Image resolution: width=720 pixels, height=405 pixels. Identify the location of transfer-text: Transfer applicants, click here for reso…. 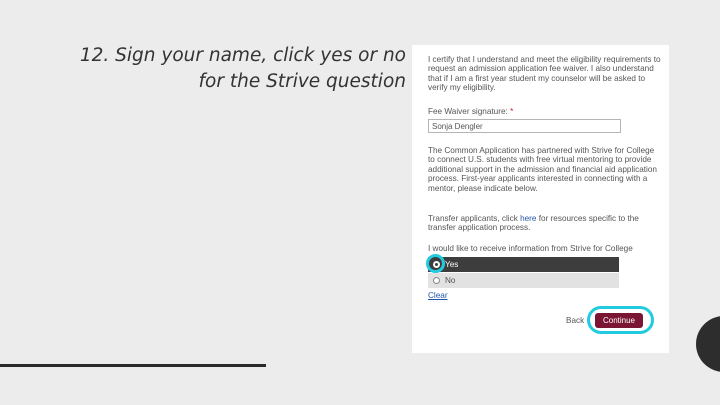
(545, 223).